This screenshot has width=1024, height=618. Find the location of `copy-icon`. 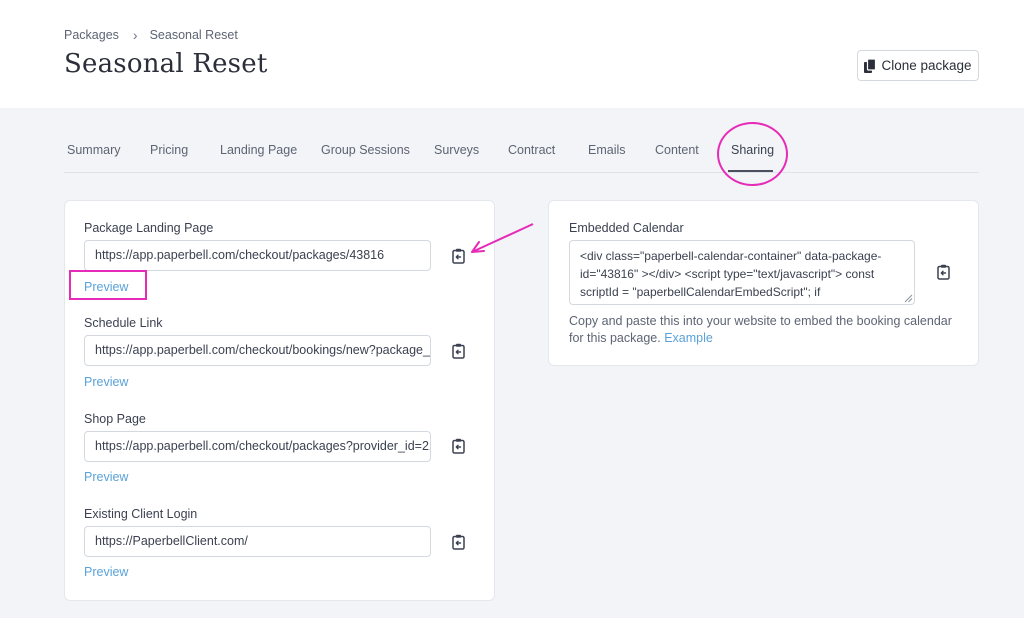

copy-icon is located at coordinates (870, 65).